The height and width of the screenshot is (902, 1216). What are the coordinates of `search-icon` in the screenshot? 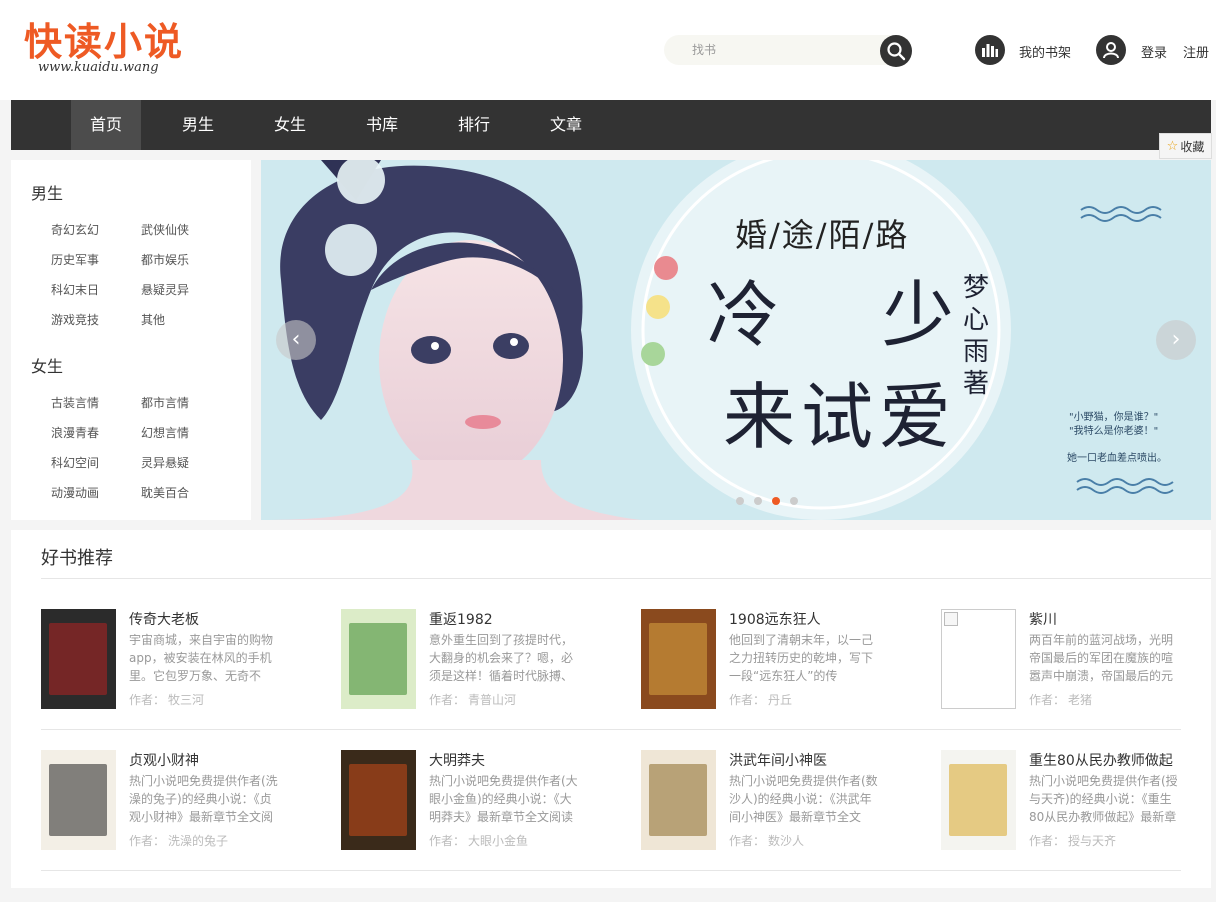 It's located at (896, 51).